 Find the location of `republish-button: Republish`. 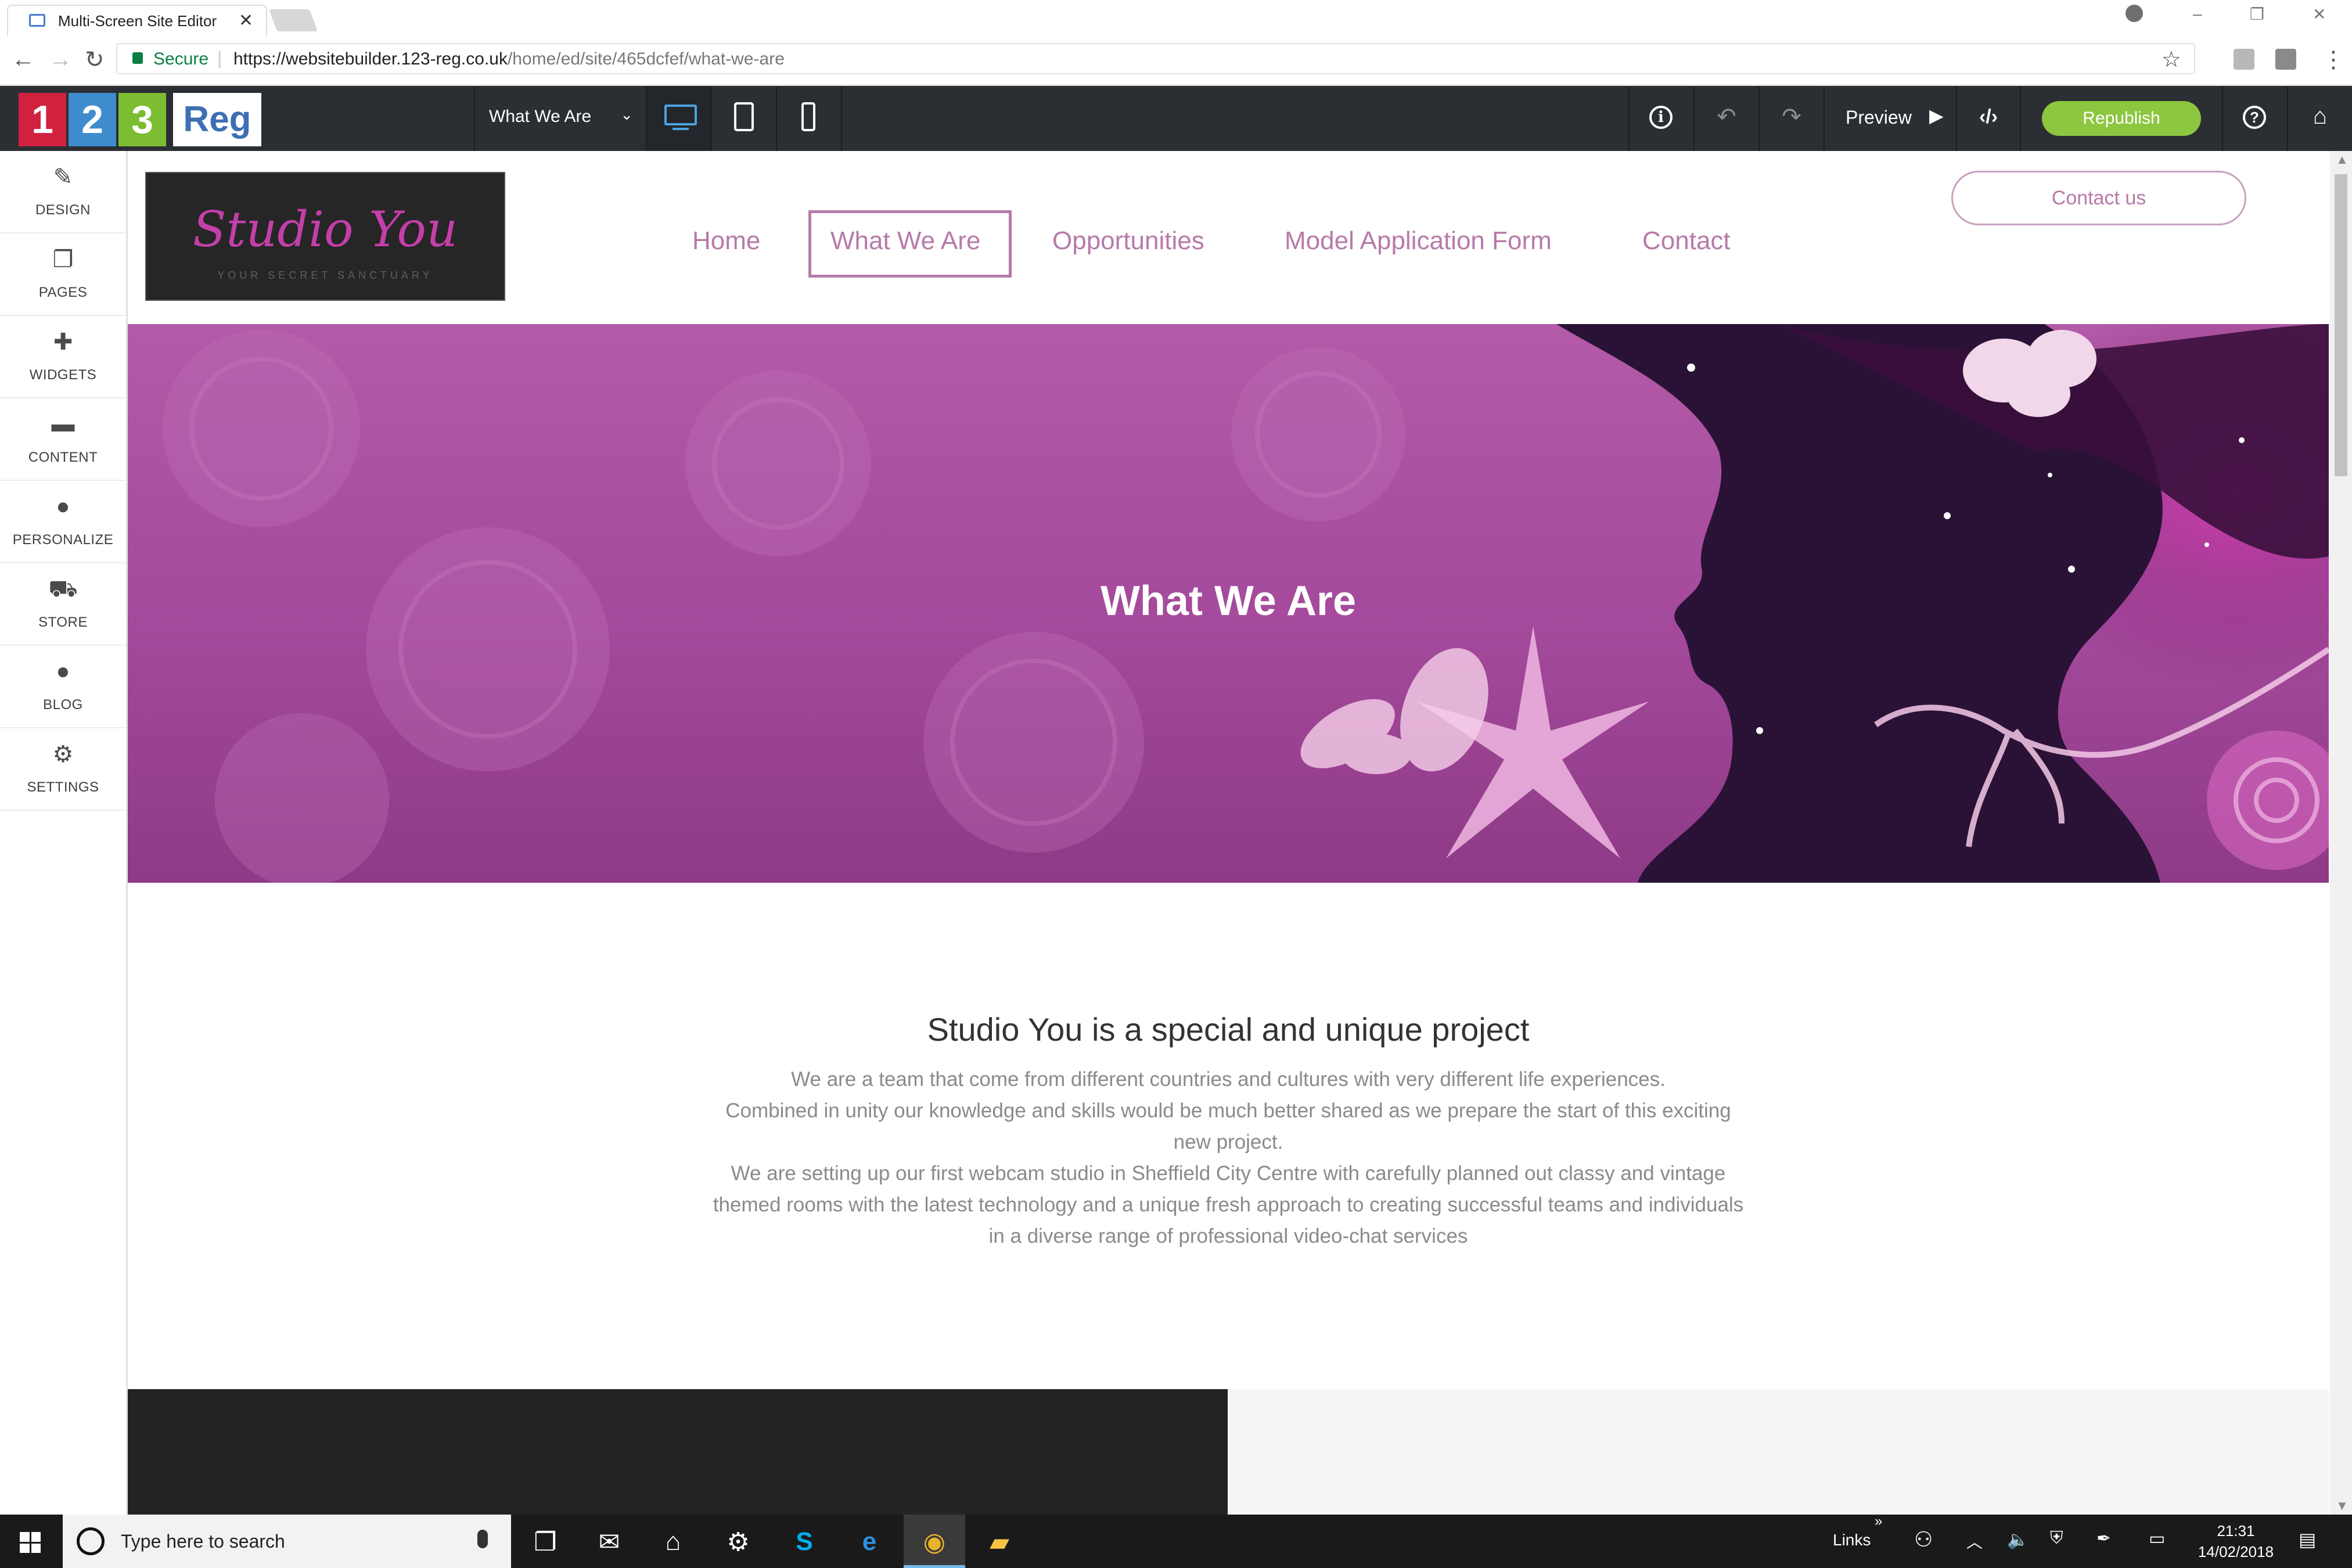

republish-button: Republish is located at coordinates (2121, 119).